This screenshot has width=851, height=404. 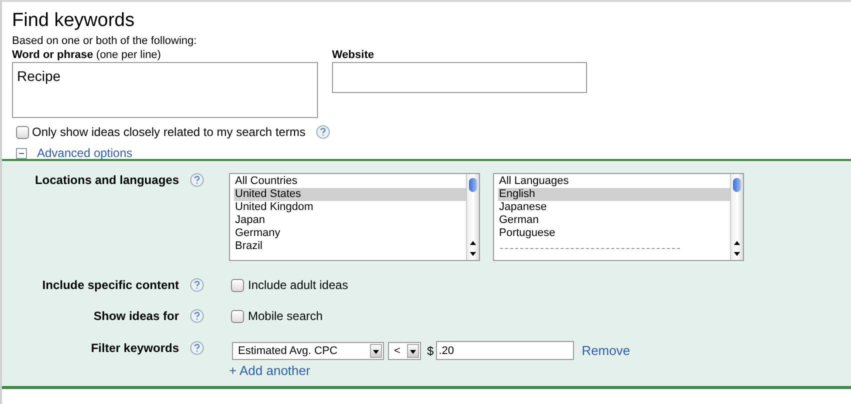 I want to click on collapse-icon, so click(x=21, y=153).